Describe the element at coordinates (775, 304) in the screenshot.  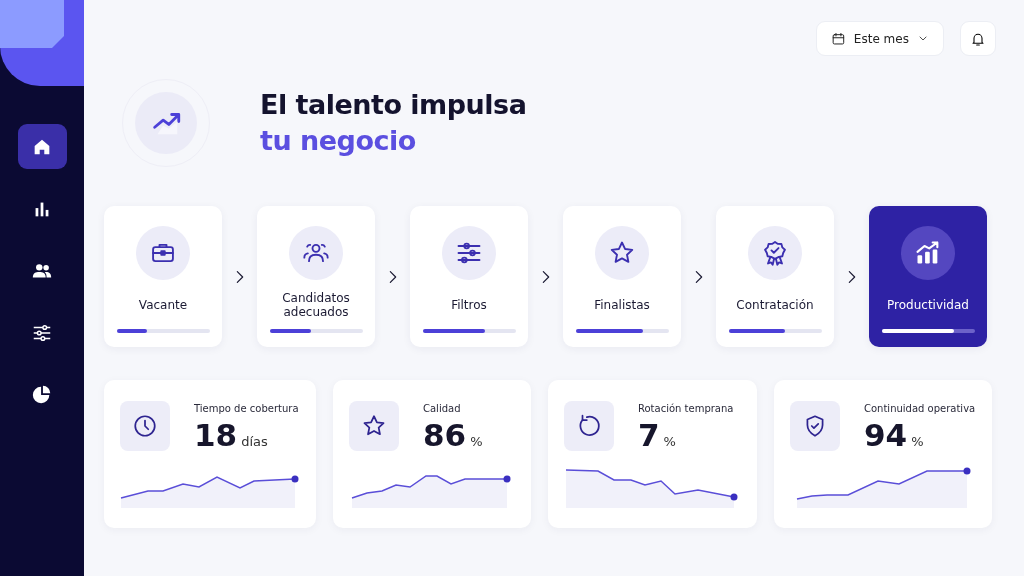
I see `step-label: Contratación` at that location.